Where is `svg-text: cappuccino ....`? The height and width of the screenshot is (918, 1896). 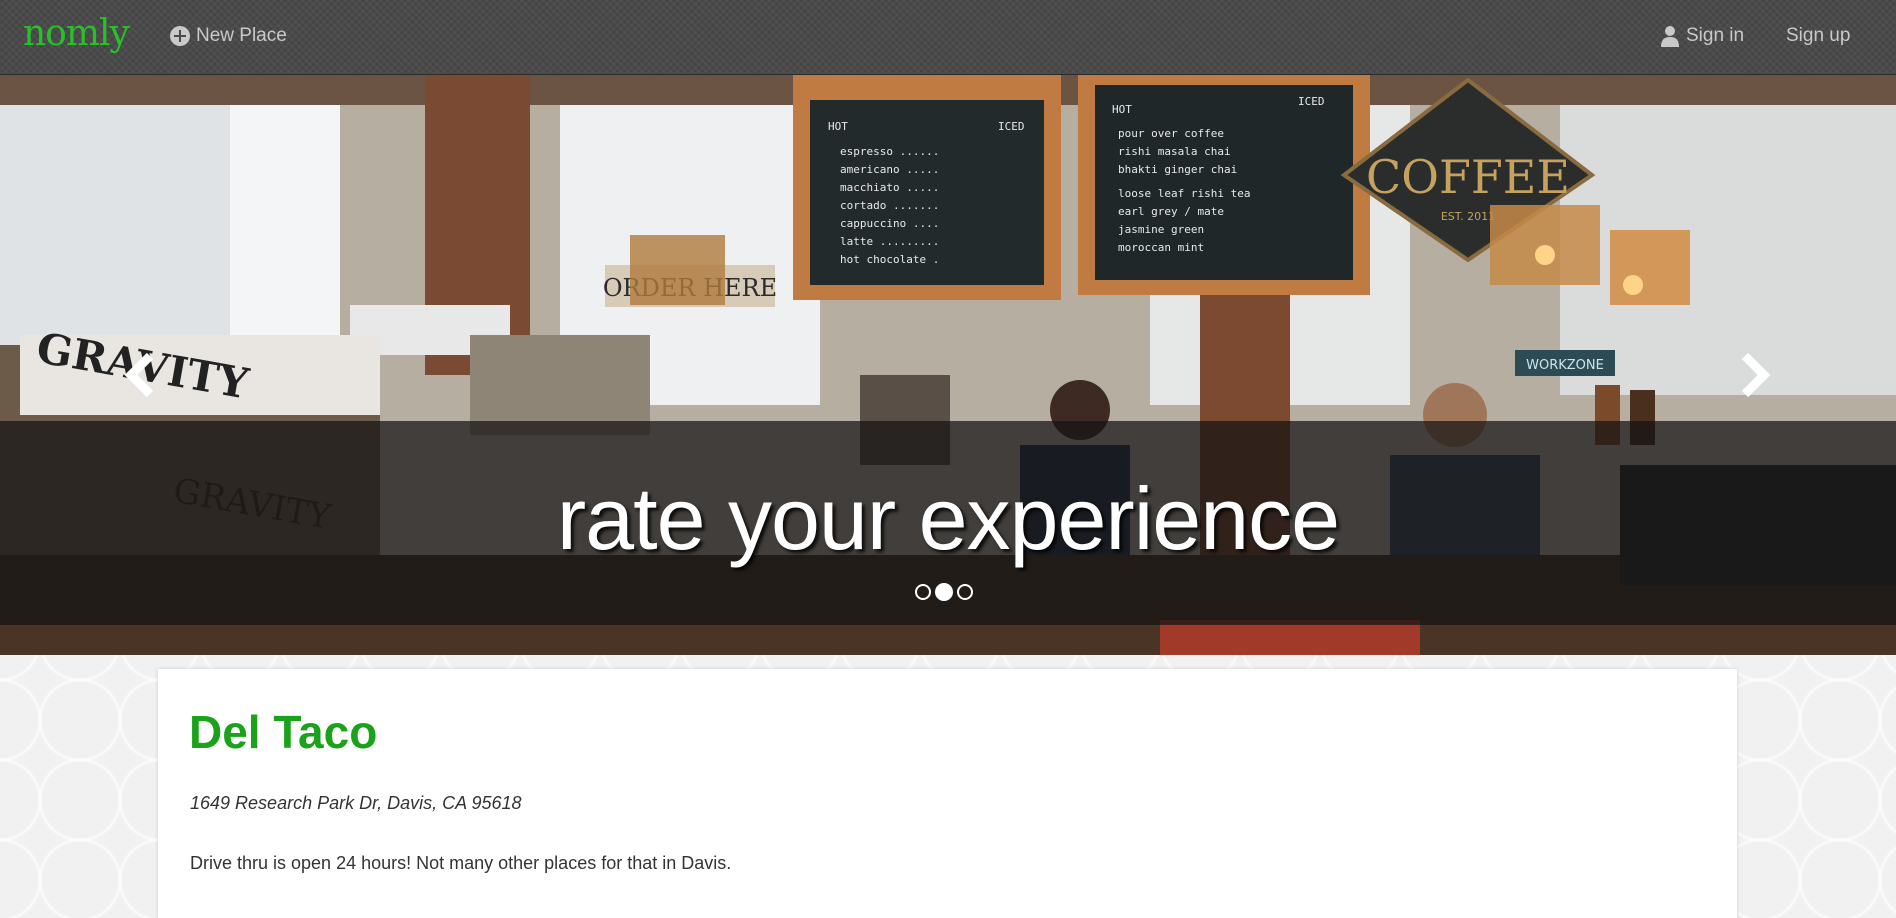
svg-text: cappuccino .... is located at coordinates (889, 223).